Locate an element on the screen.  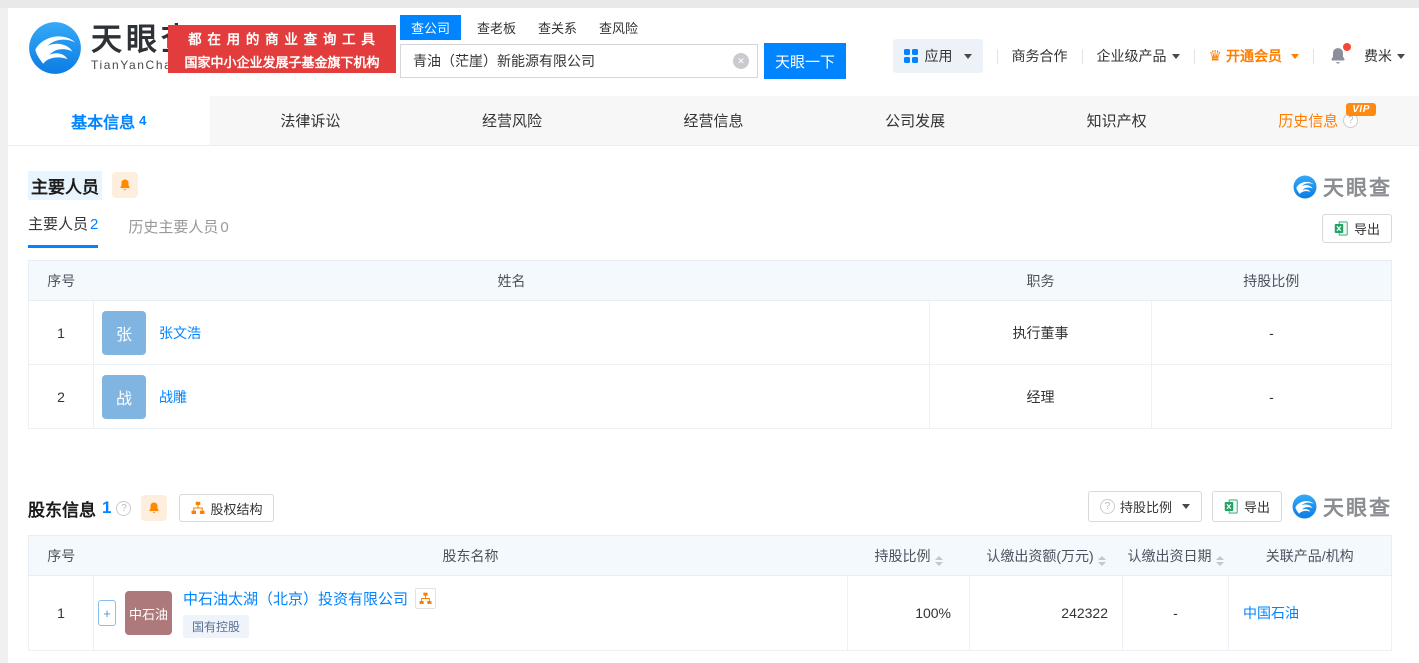
shareholders-count: 1 is located at coordinates (107, 507).